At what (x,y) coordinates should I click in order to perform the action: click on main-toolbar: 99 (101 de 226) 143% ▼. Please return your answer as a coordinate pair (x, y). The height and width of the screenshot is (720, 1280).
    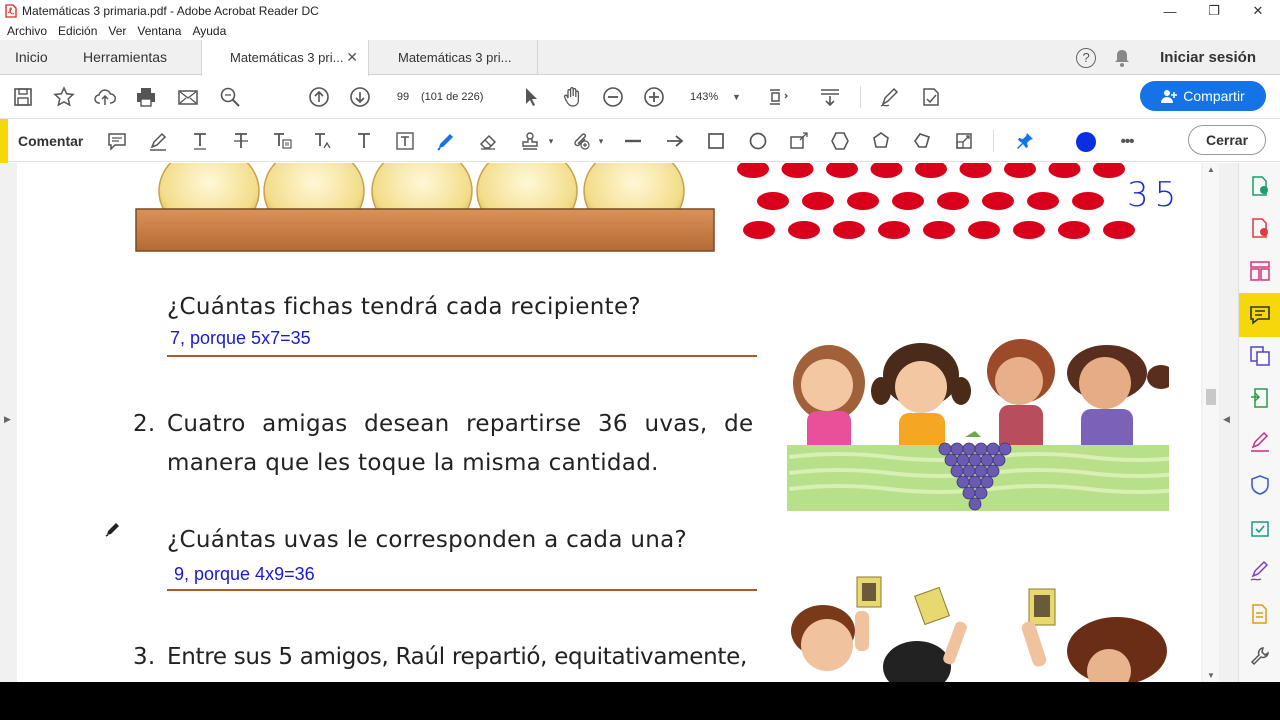
    Looking at the image, I should click on (640, 97).